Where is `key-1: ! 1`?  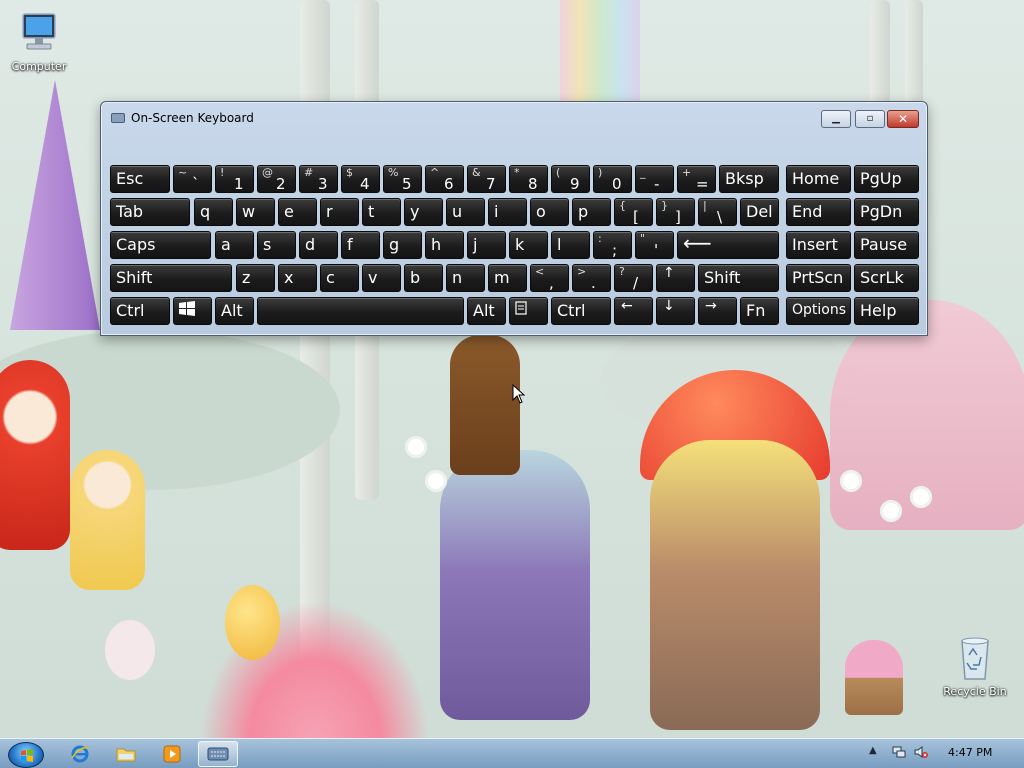
key-1: ! 1 is located at coordinates (234, 179).